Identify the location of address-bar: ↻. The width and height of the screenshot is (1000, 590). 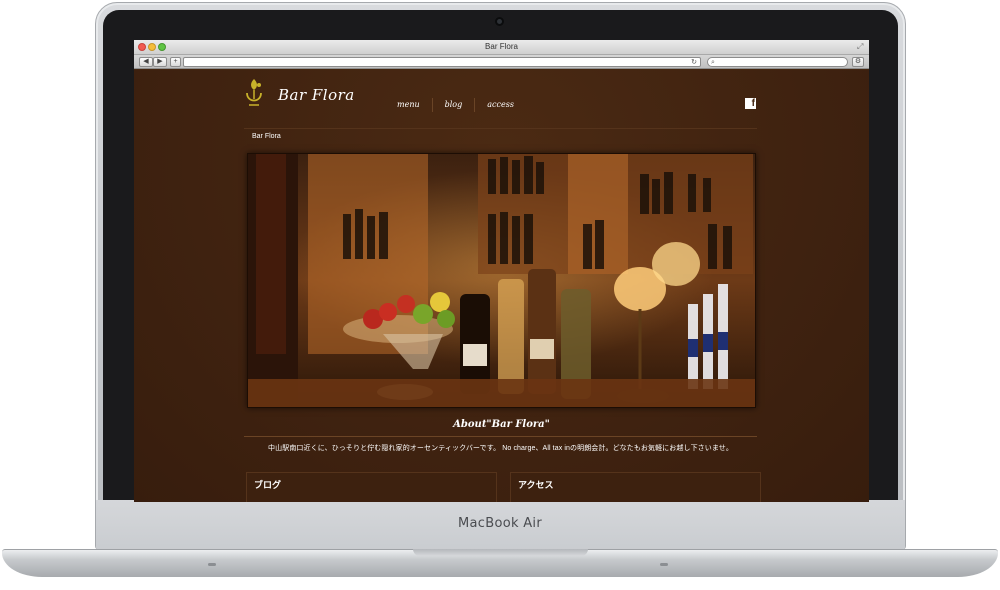
(442, 62).